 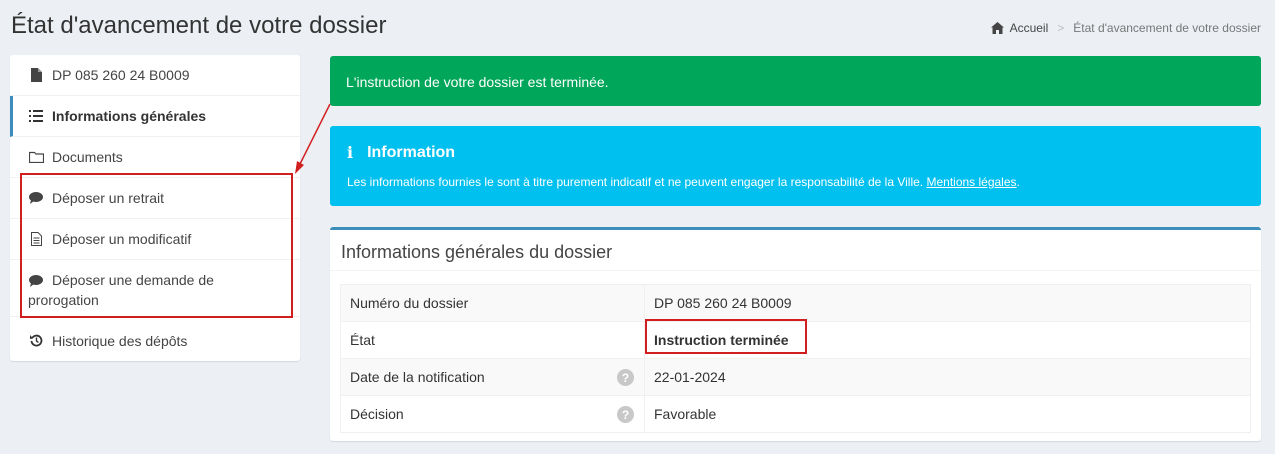 I want to click on table-row: Décision ? Favorable, so click(x=795, y=414).